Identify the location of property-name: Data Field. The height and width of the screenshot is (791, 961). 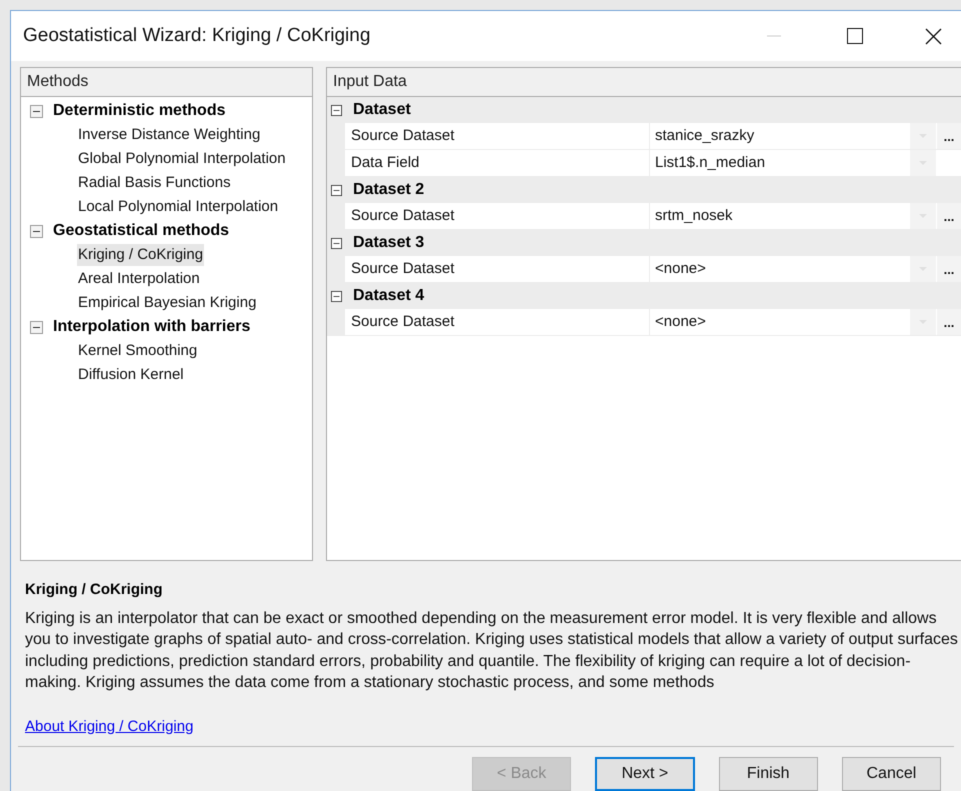
(497, 163).